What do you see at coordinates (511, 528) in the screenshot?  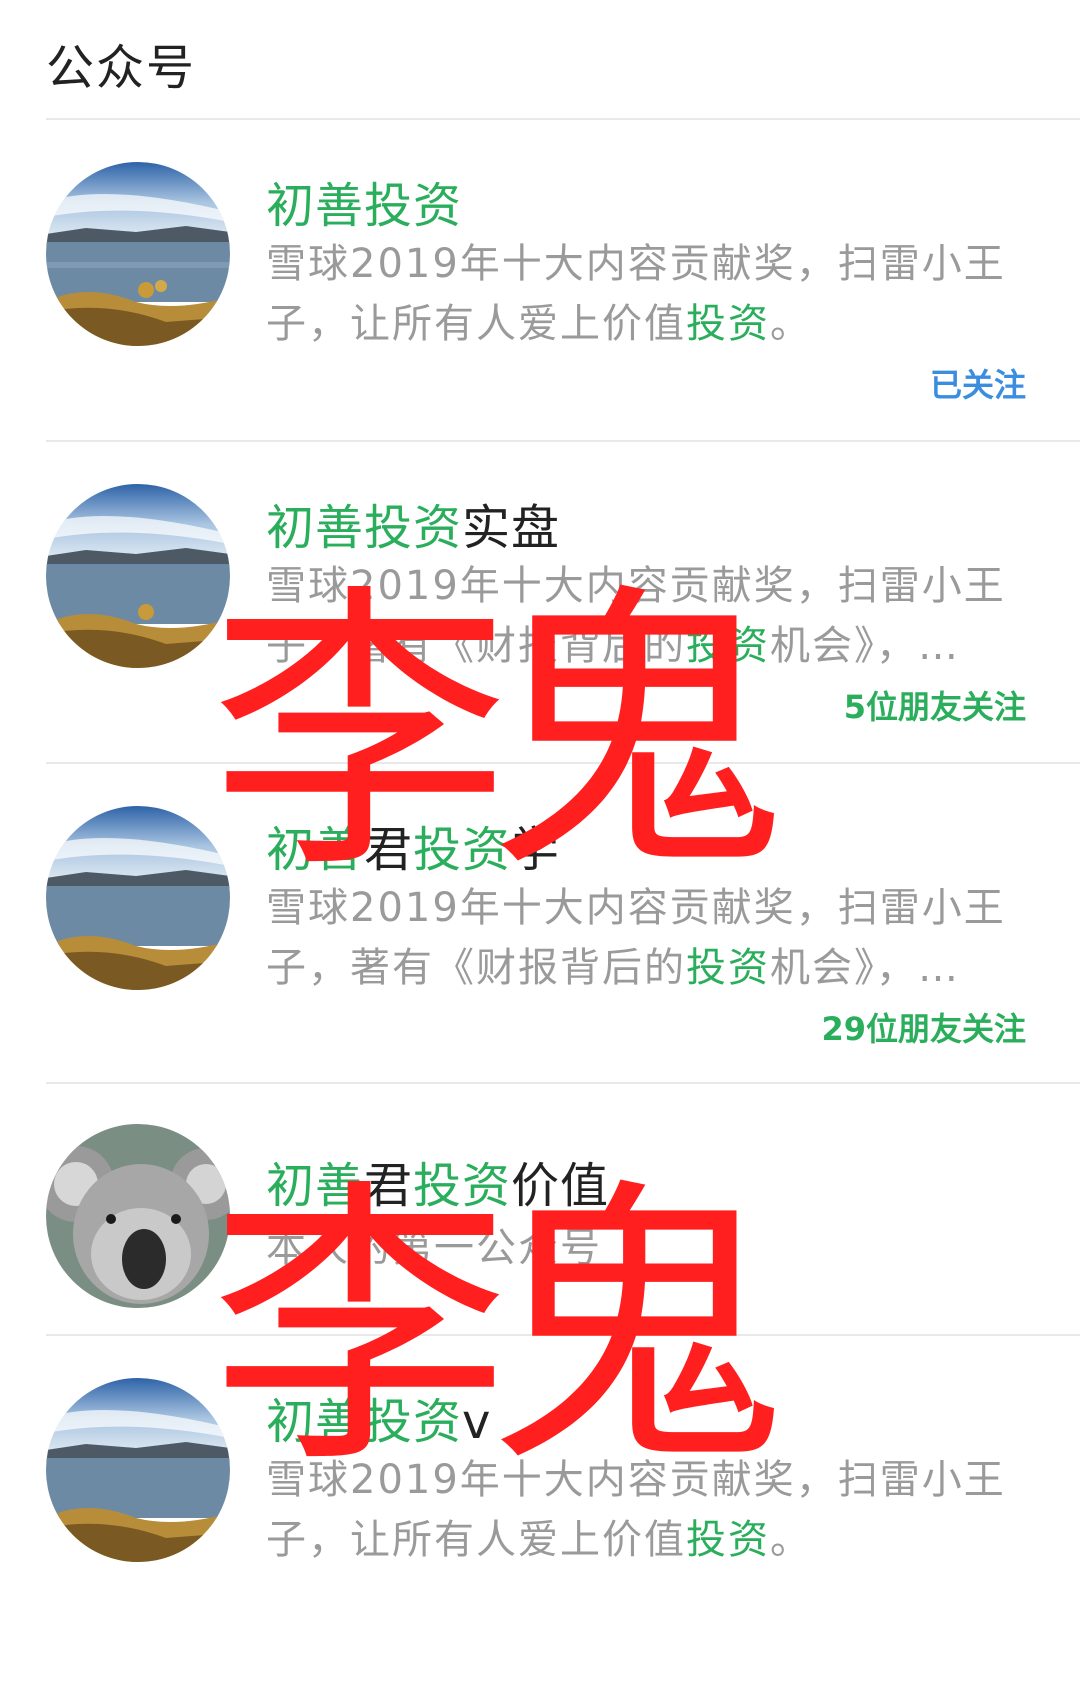 I see `name-rest: 实盘` at bounding box center [511, 528].